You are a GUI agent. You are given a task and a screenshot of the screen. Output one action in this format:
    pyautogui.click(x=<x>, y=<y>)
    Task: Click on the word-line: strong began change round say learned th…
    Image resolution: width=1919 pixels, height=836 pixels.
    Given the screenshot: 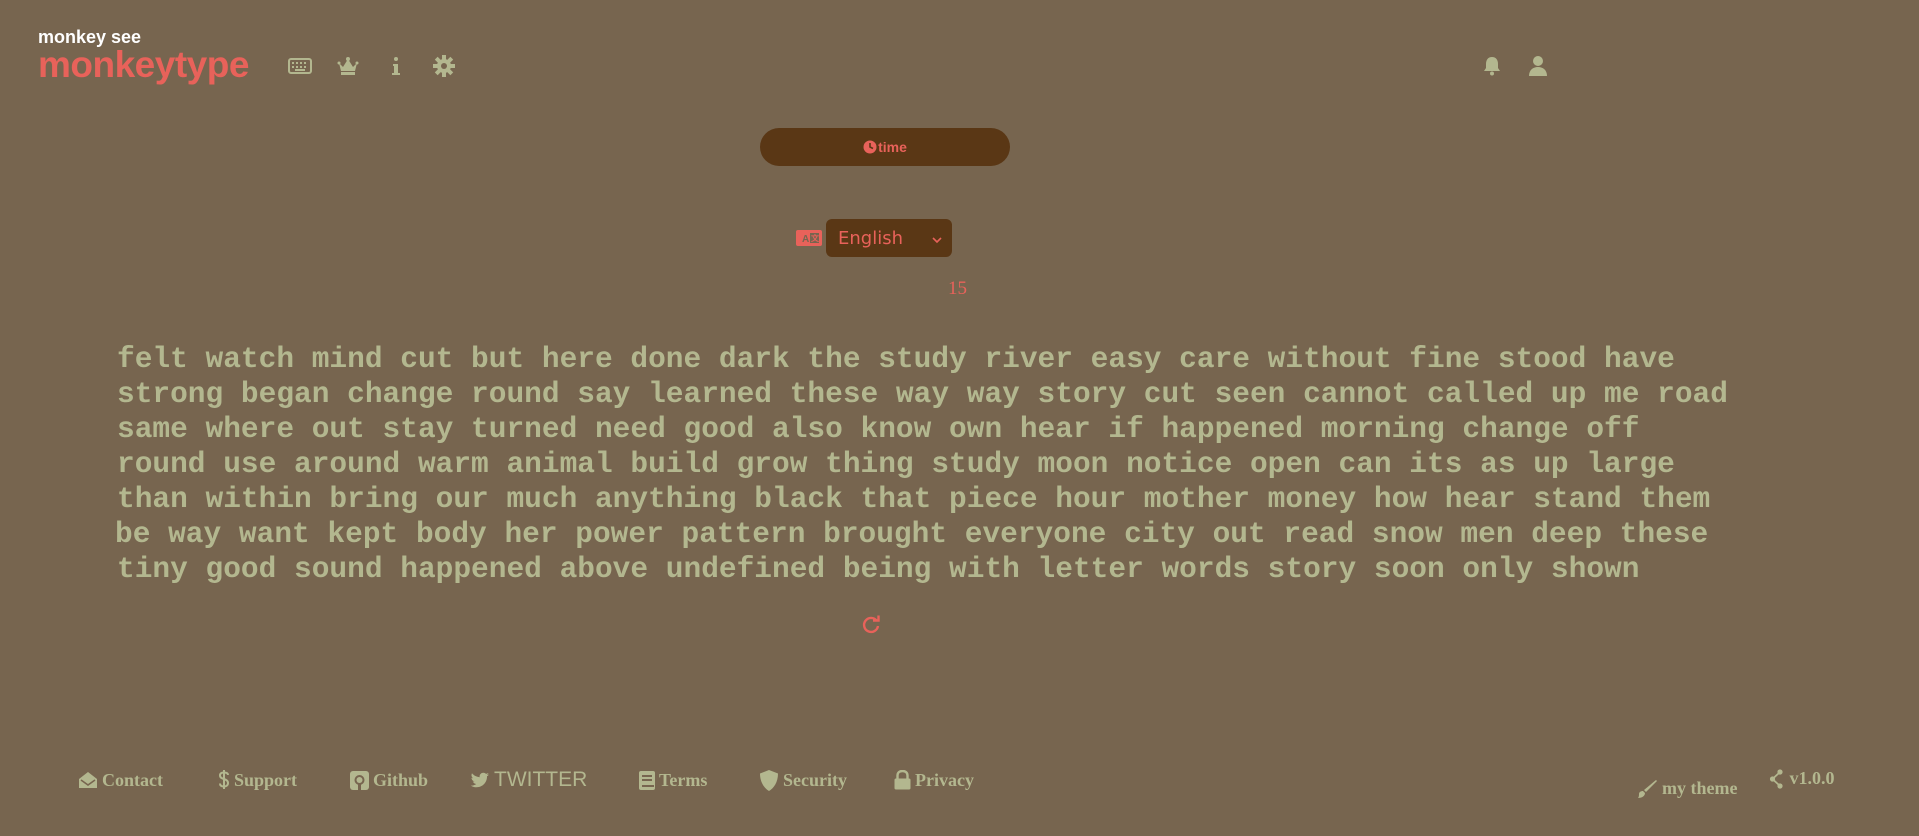 What is the action you would take?
    pyautogui.click(x=922, y=394)
    